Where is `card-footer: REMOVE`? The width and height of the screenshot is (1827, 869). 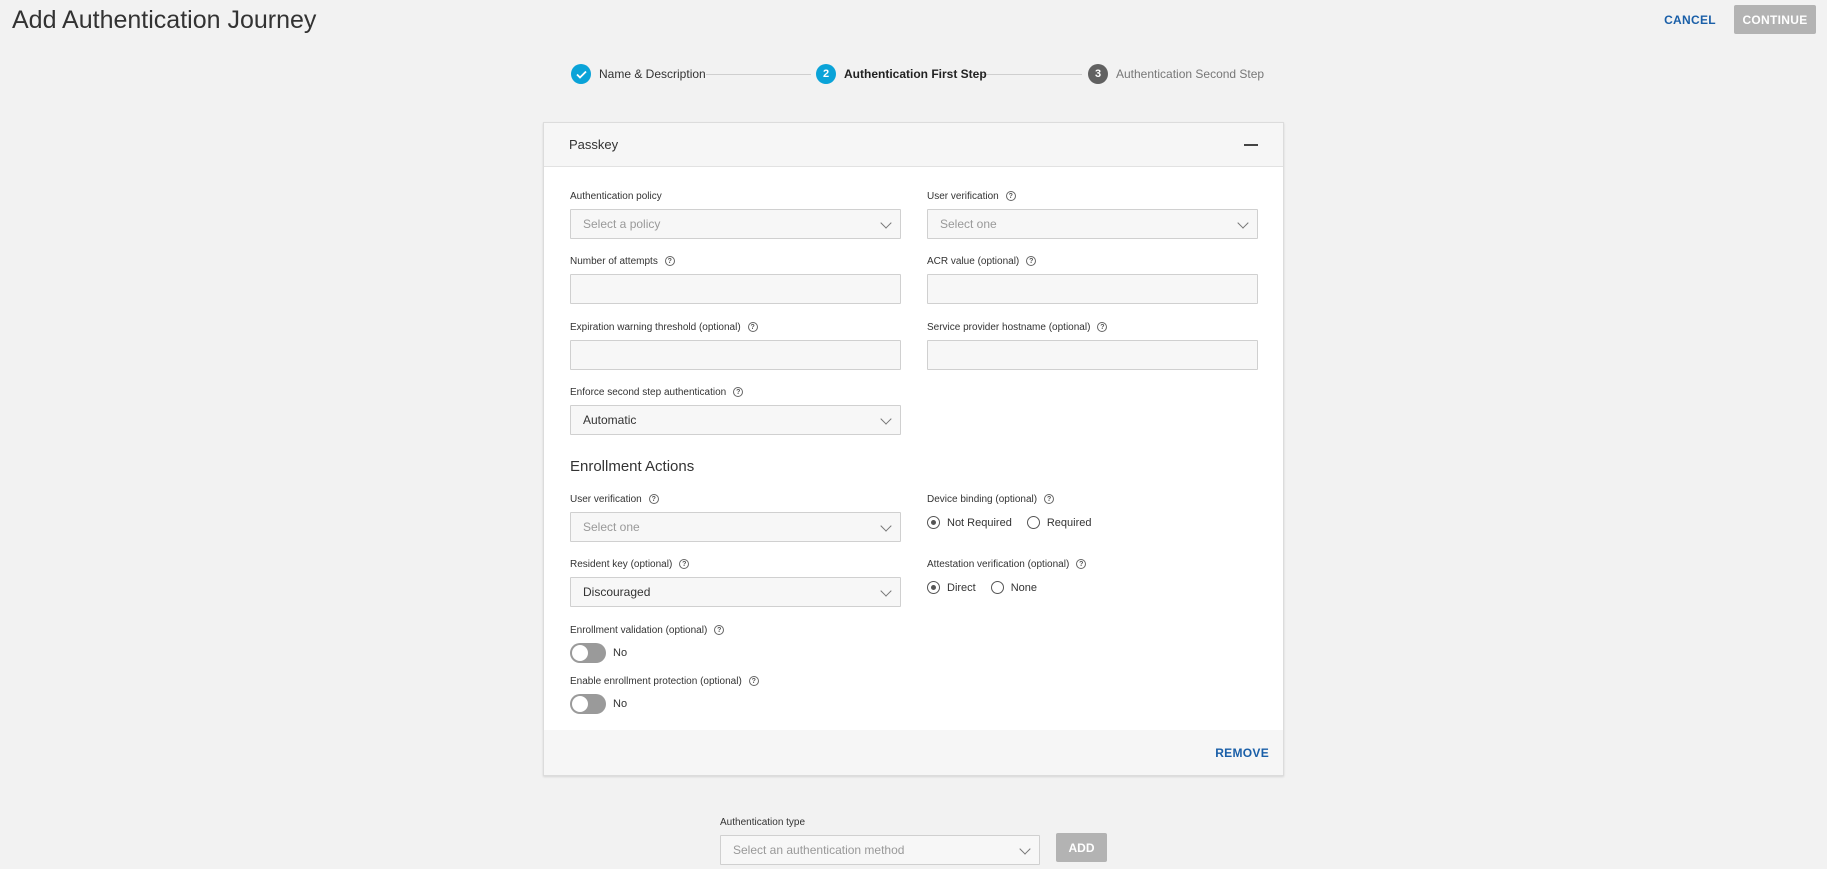 card-footer: REMOVE is located at coordinates (913, 752).